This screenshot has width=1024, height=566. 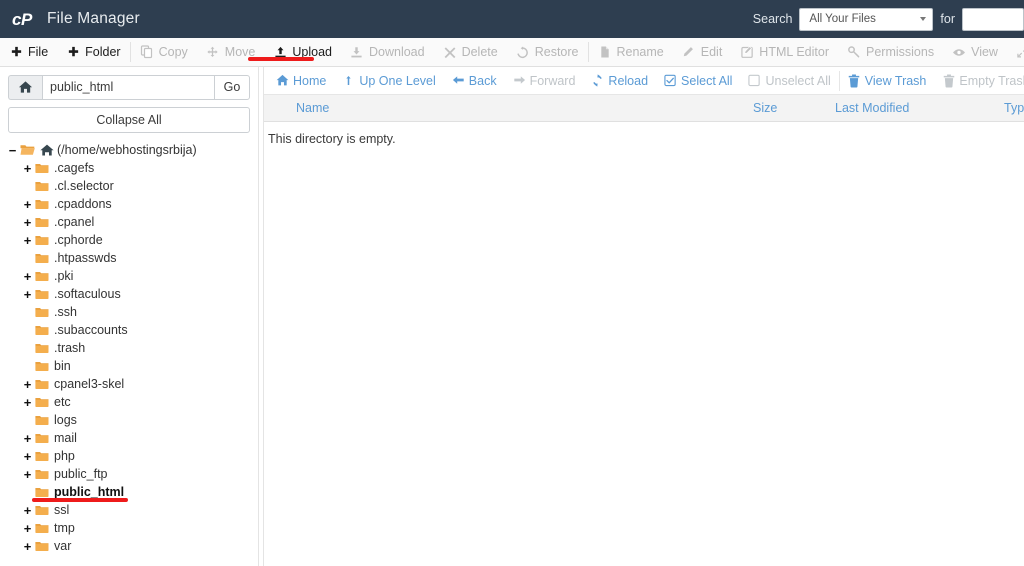 What do you see at coordinates (128, 87) in the screenshot?
I see `path-input` at bounding box center [128, 87].